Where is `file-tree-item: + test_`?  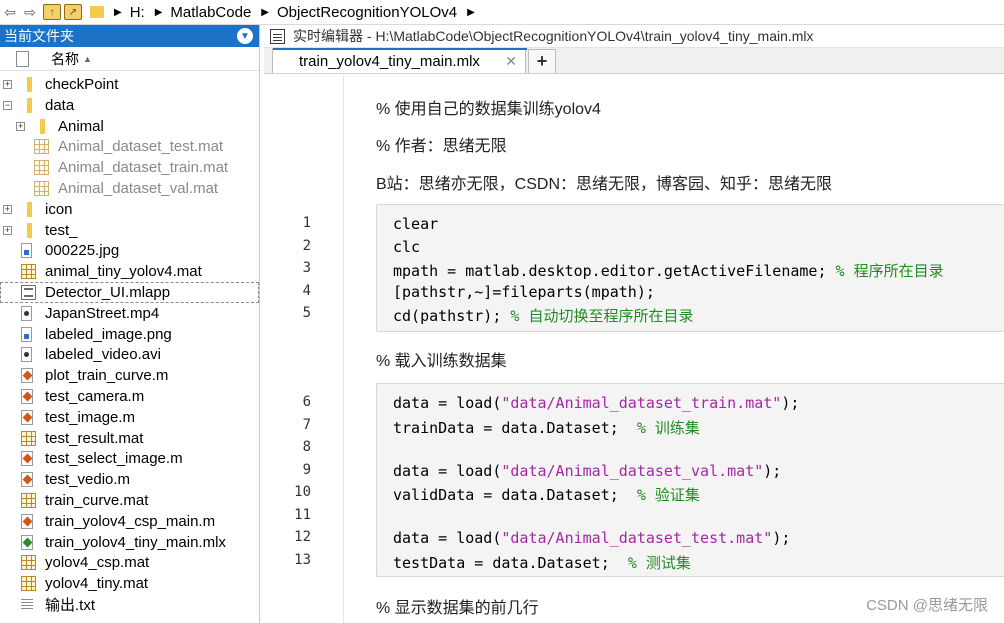
file-tree-item: + test_ is located at coordinates (129, 230).